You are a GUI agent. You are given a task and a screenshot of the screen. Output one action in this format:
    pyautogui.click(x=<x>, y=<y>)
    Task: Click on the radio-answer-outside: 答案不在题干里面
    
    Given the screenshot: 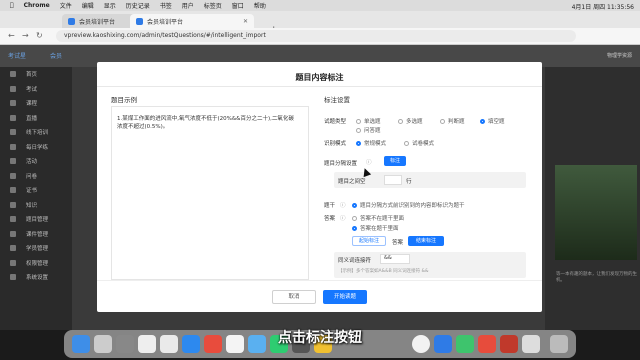 What is the action you would take?
    pyautogui.click(x=378, y=218)
    